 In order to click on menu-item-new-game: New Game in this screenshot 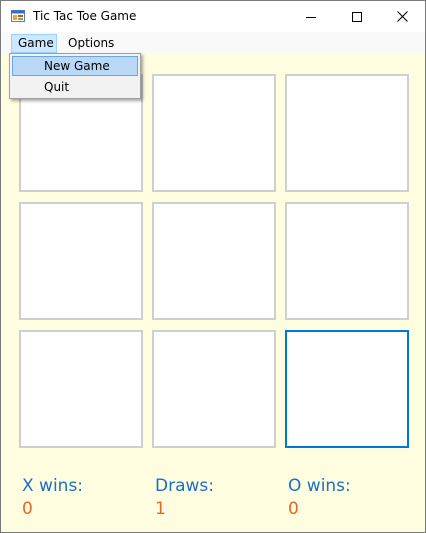, I will do `click(75, 66)`.